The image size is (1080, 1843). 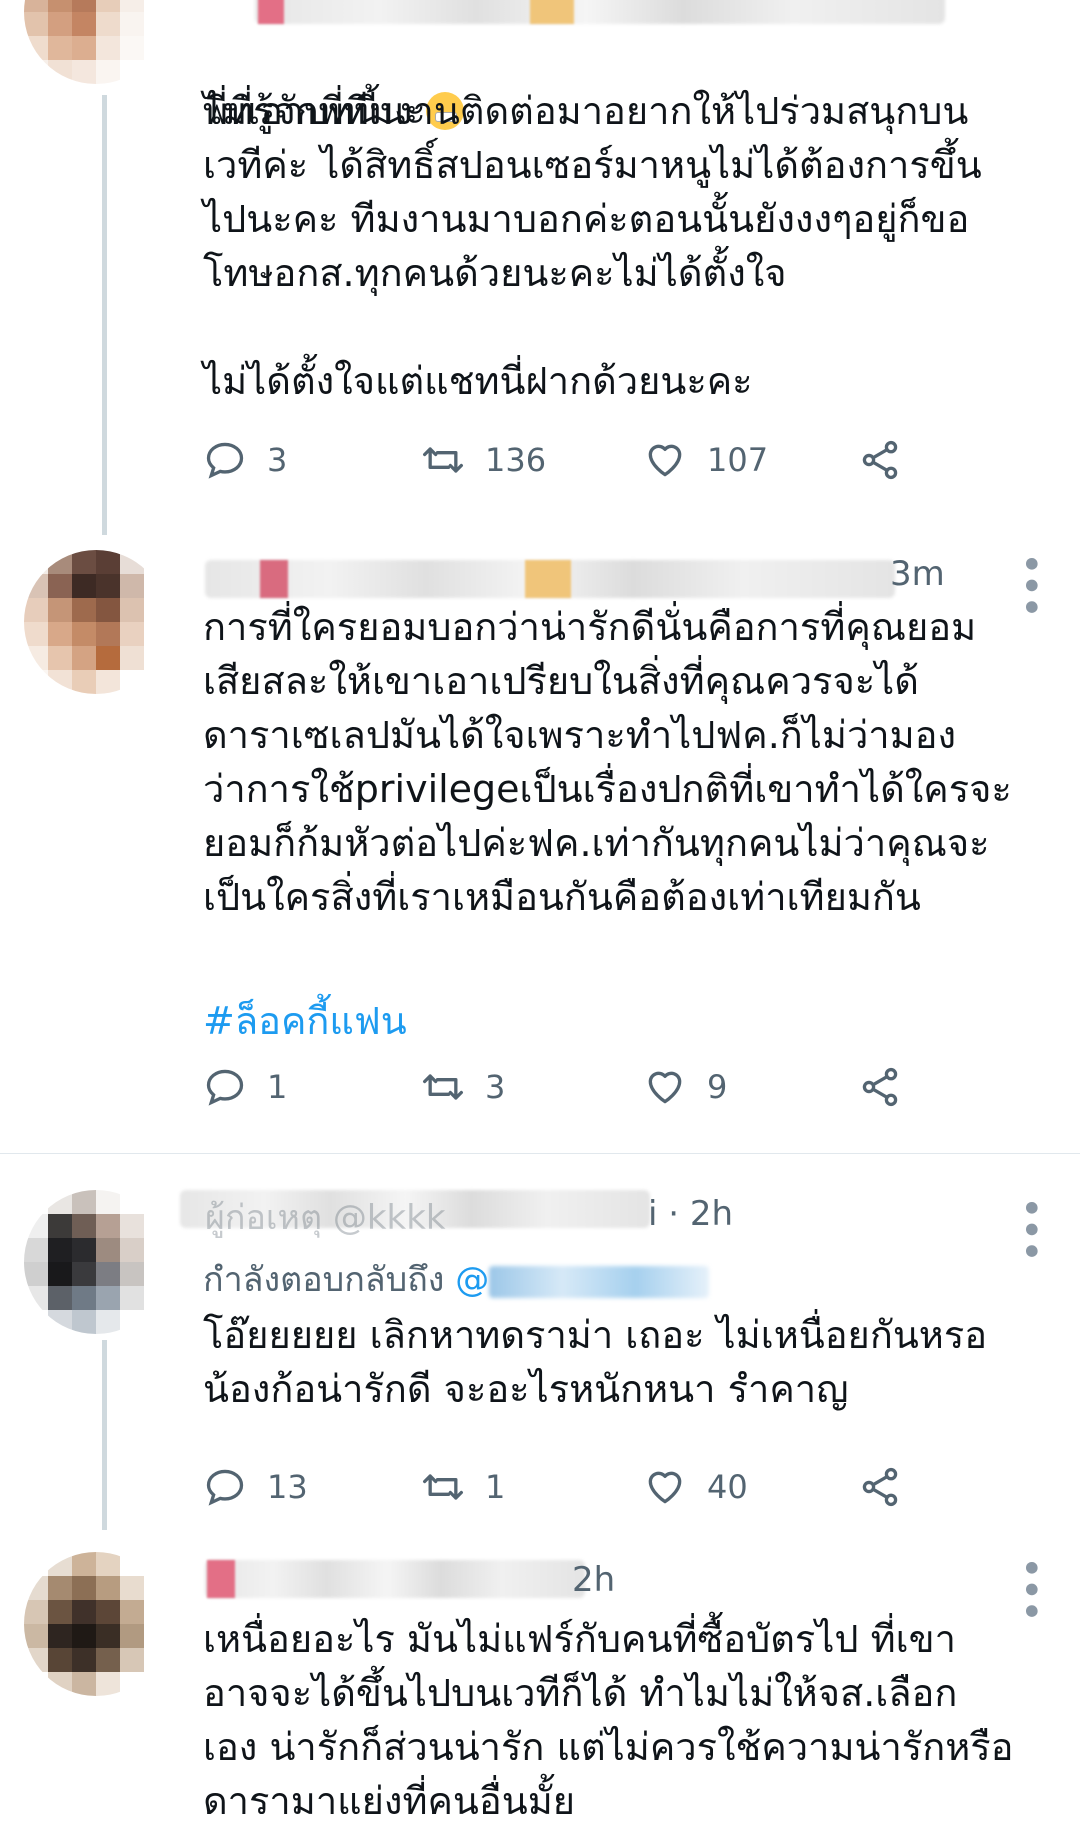 I want to click on replying-to: กำลังตอบกลับถึง @, so click(x=456, y=1279).